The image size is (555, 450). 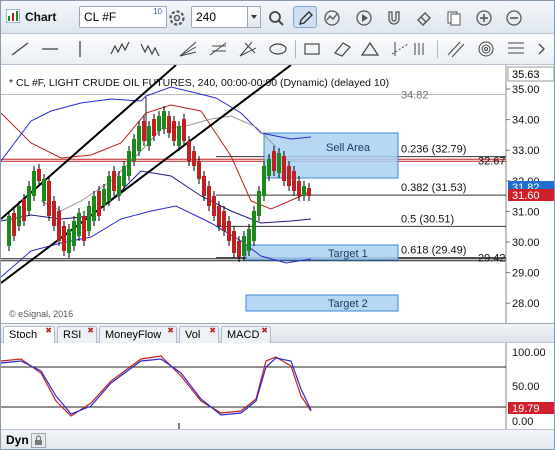 What do you see at coordinates (363, 17) in the screenshot?
I see `play-icon` at bounding box center [363, 17].